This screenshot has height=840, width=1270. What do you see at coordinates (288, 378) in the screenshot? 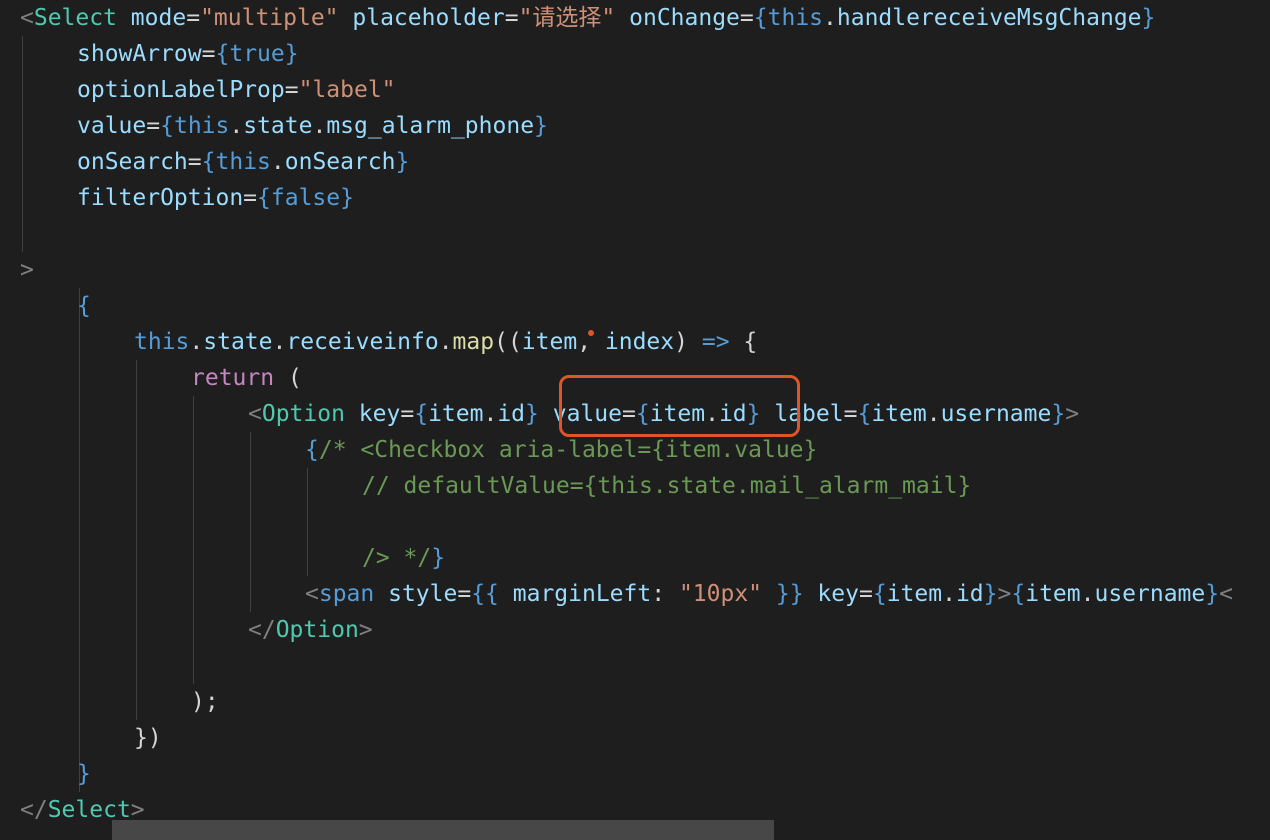
I see `code-token: (` at bounding box center [288, 378].